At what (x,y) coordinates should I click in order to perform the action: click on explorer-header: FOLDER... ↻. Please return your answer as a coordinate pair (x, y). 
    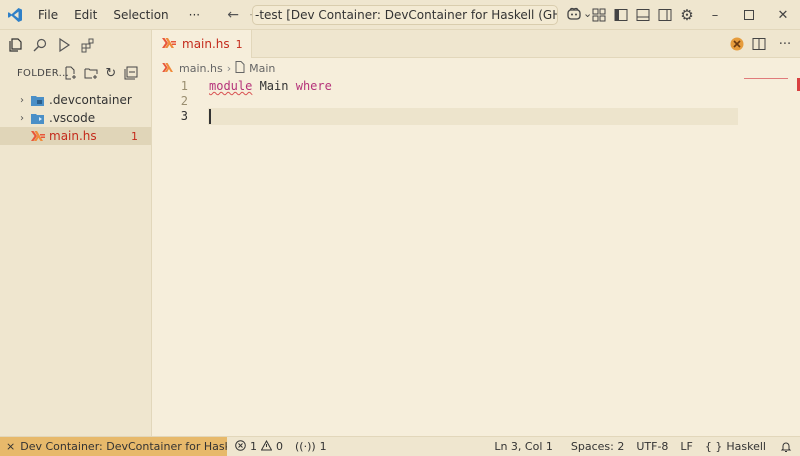
    Looking at the image, I should click on (75, 73).